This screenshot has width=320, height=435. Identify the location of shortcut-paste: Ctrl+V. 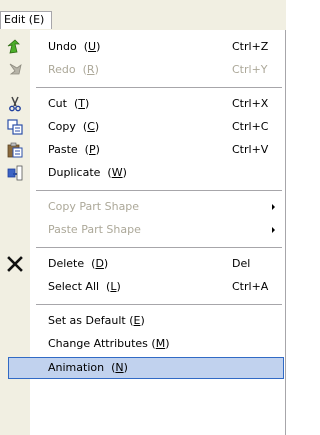
(250, 149).